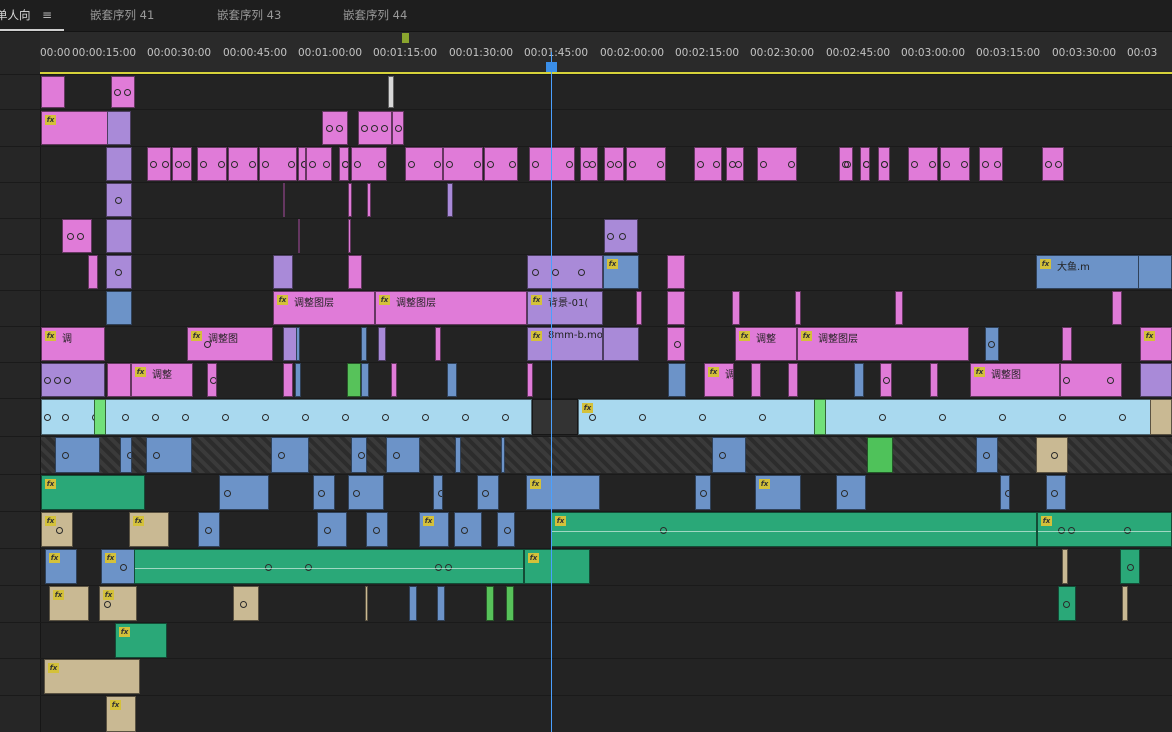 The image size is (1172, 732). I want to click on playhead-handle, so click(551, 67).